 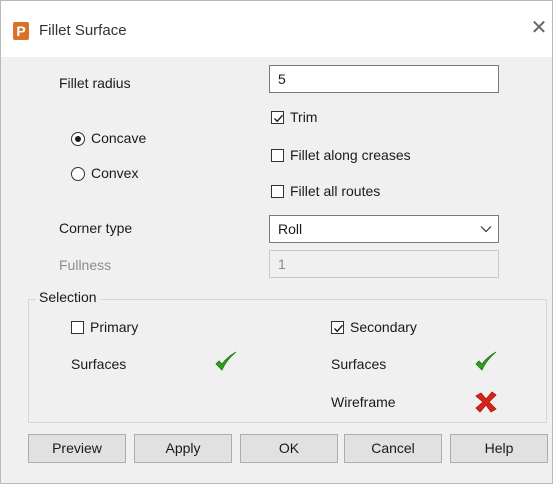 I want to click on radio-selected-dot, so click(x=78, y=139).